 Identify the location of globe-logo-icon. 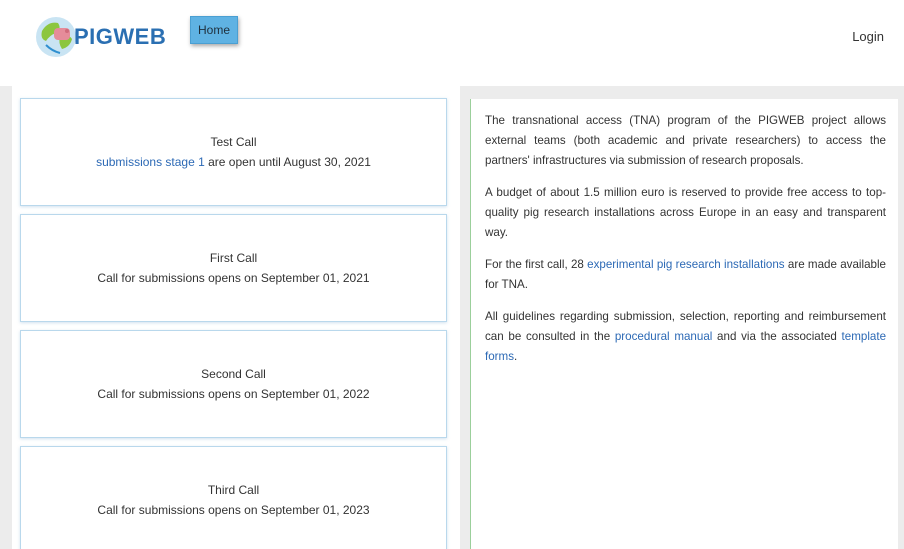
(56, 37).